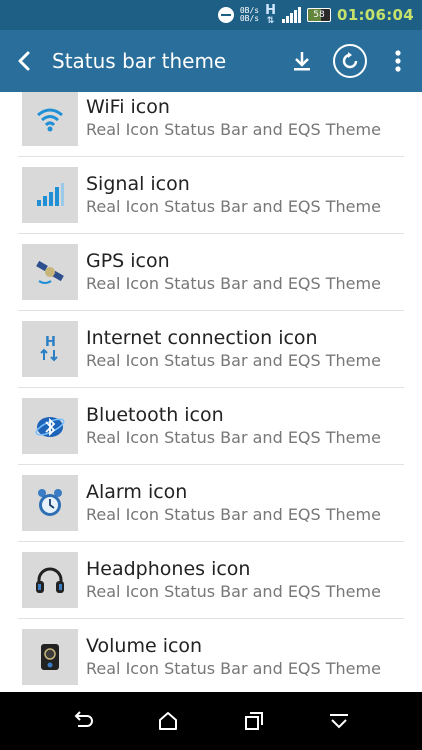  I want to click on navigation-bar, so click(211, 721).